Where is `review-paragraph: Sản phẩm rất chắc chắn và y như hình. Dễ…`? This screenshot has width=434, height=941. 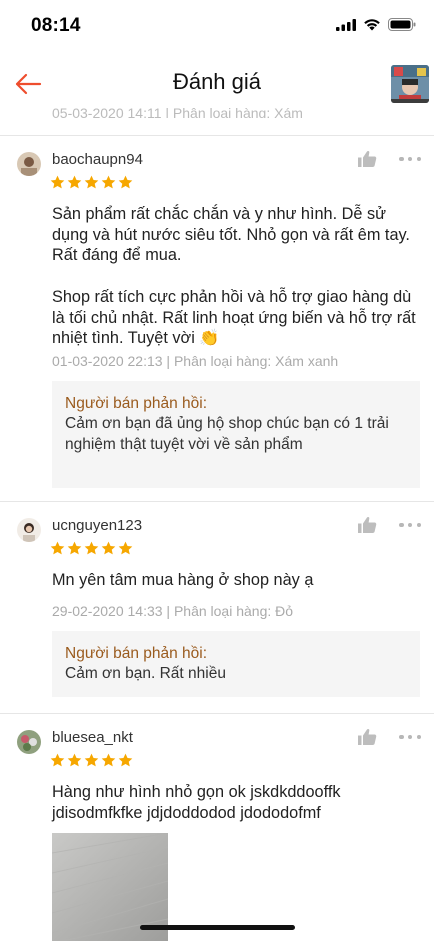 review-paragraph: Sản phẩm rất chắc chắn và y như hình. Dễ… is located at coordinates (231, 235).